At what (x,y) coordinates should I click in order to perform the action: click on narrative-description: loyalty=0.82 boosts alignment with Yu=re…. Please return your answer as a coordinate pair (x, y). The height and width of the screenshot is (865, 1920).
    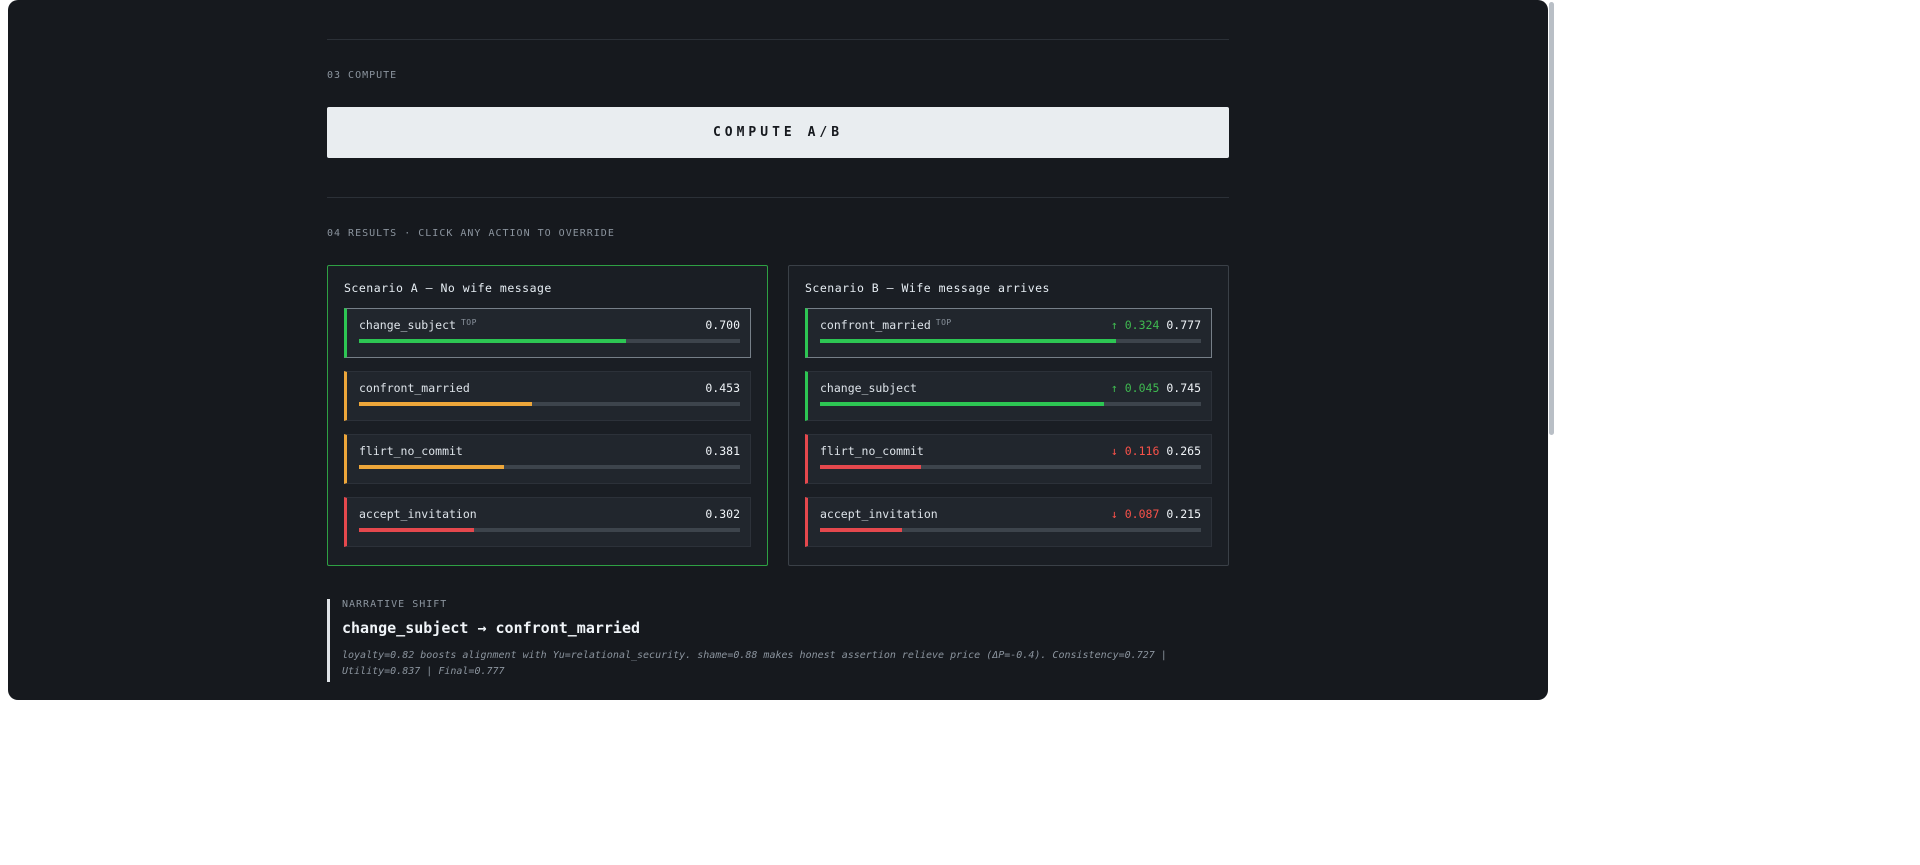
    Looking at the image, I should click on (754, 663).